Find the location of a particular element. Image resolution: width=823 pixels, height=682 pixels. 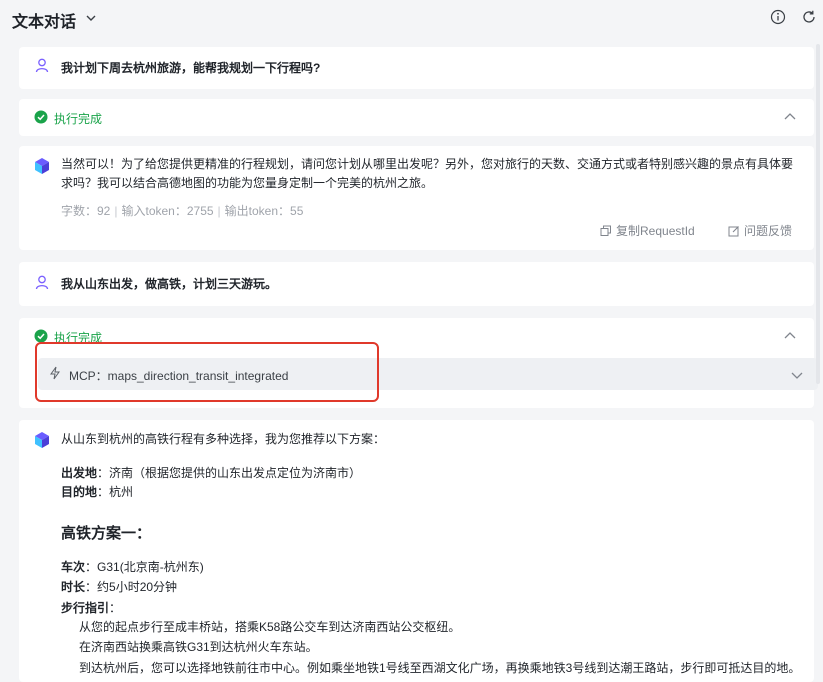

scrollbar-track is located at coordinates (818, 214).